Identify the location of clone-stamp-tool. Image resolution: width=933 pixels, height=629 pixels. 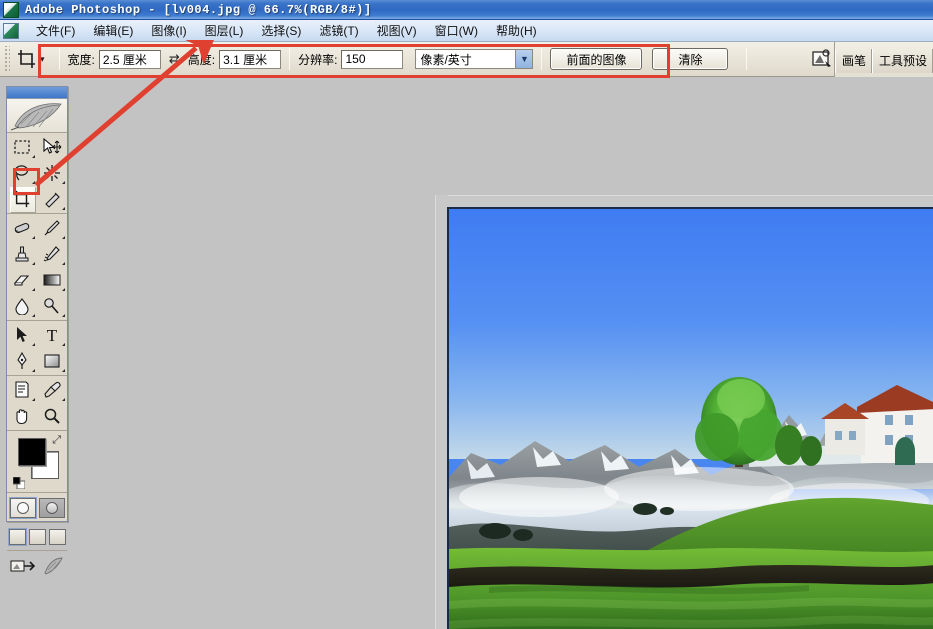
(22, 254).